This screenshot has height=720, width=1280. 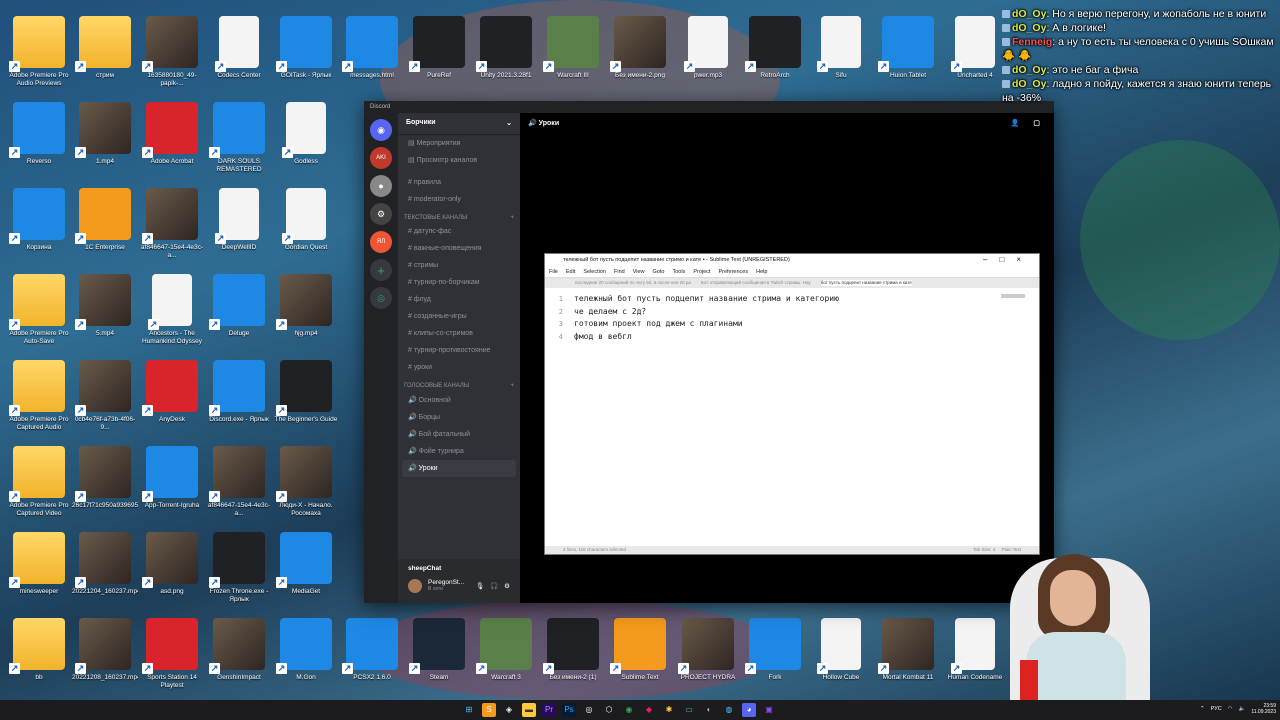 What do you see at coordinates (381, 214) in the screenshot?
I see `server-icon: ⚙` at bounding box center [381, 214].